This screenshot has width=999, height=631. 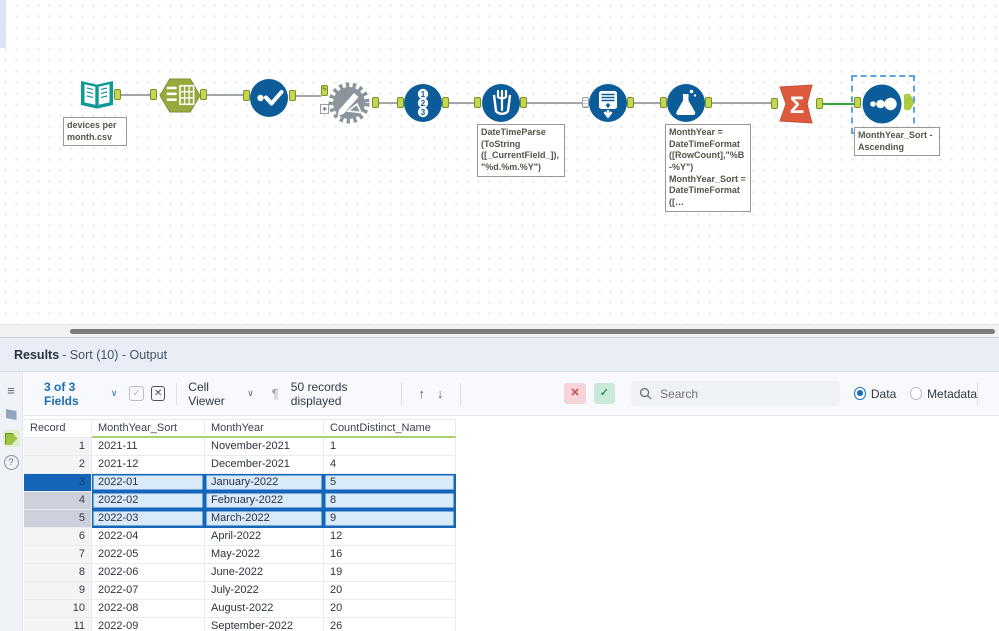 I want to click on column-header: MonthYear, so click(x=264, y=428).